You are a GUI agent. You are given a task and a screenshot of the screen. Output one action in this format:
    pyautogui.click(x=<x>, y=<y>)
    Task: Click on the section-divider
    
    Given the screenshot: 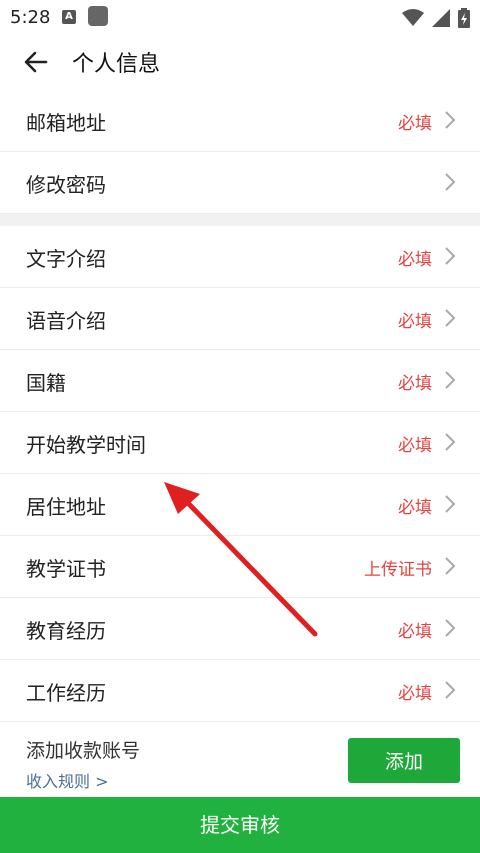 What is the action you would take?
    pyautogui.click(x=240, y=220)
    